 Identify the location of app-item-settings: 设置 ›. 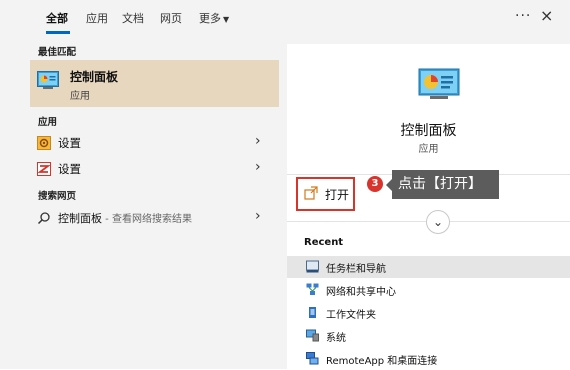
(154, 143).